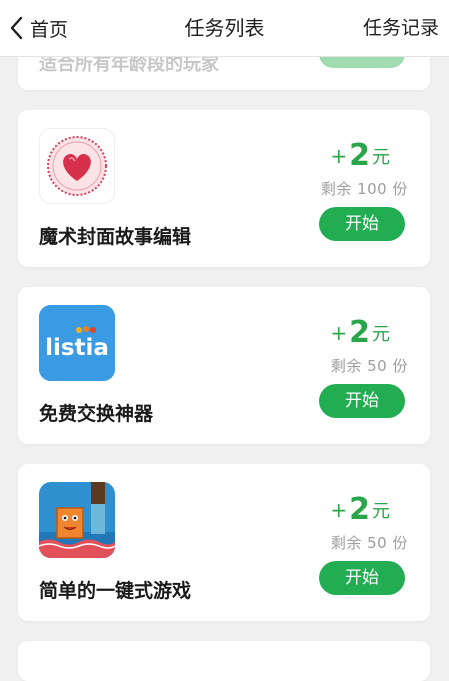 Image resolution: width=449 pixels, height=681 pixels. Describe the element at coordinates (77, 520) in the screenshot. I see `block-character-game-icon` at that location.